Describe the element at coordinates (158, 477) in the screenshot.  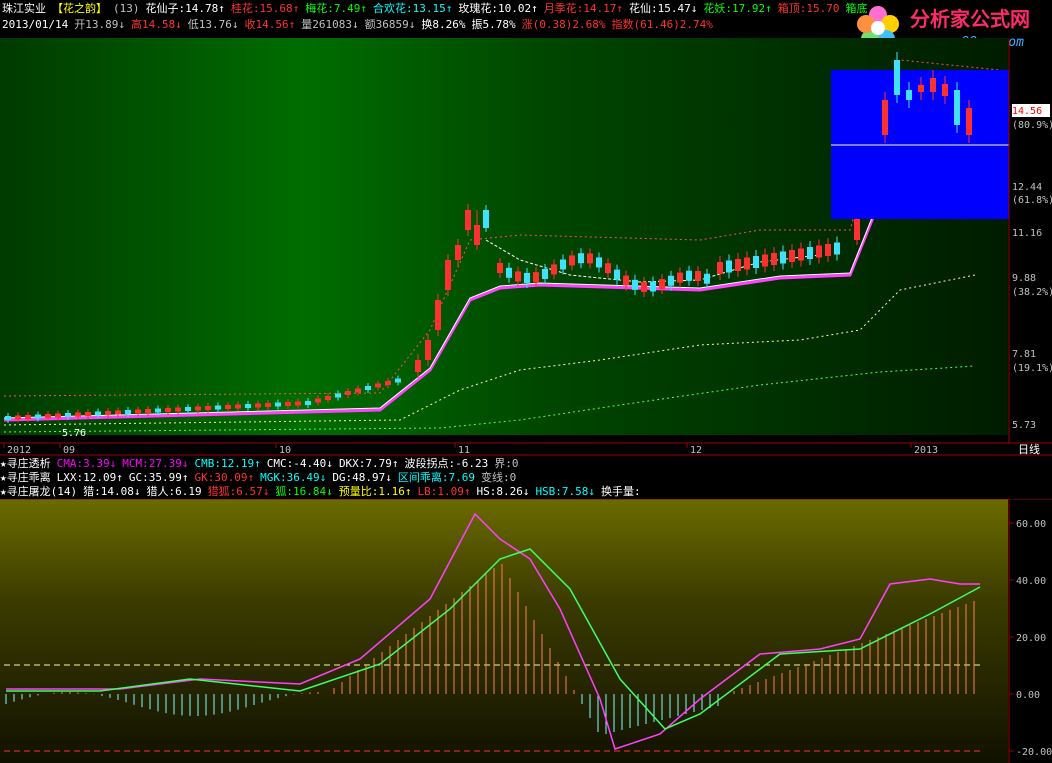
I see `indicator-value: GC:35.99↑` at that location.